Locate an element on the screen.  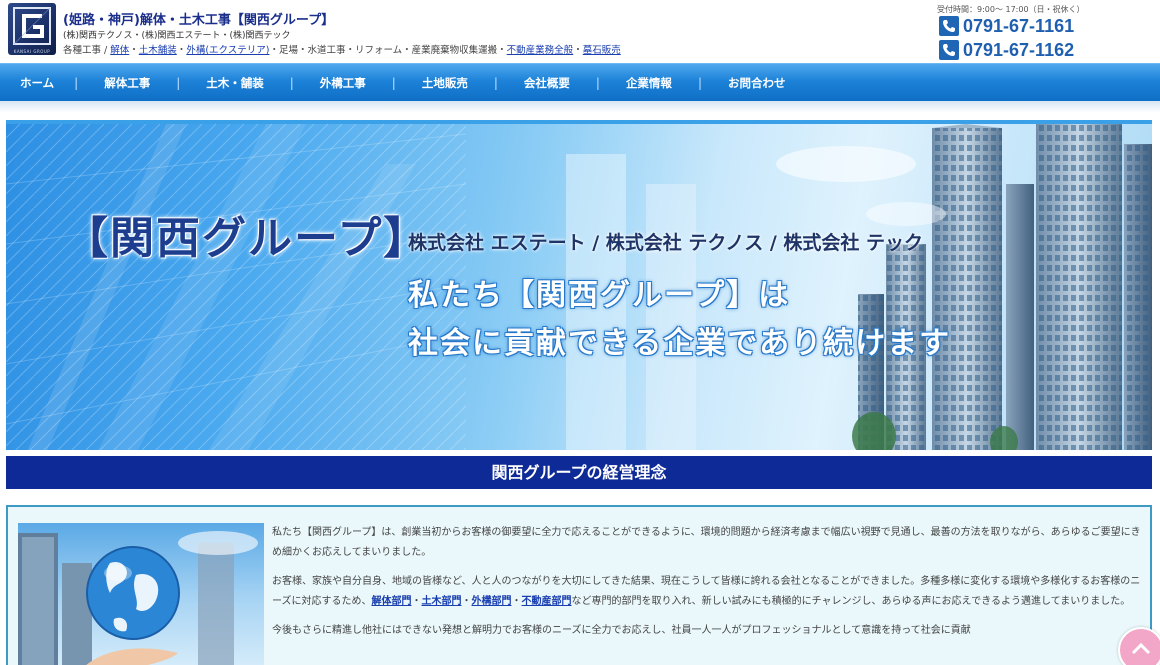
nav-item: 土地販売 is located at coordinates (445, 83).